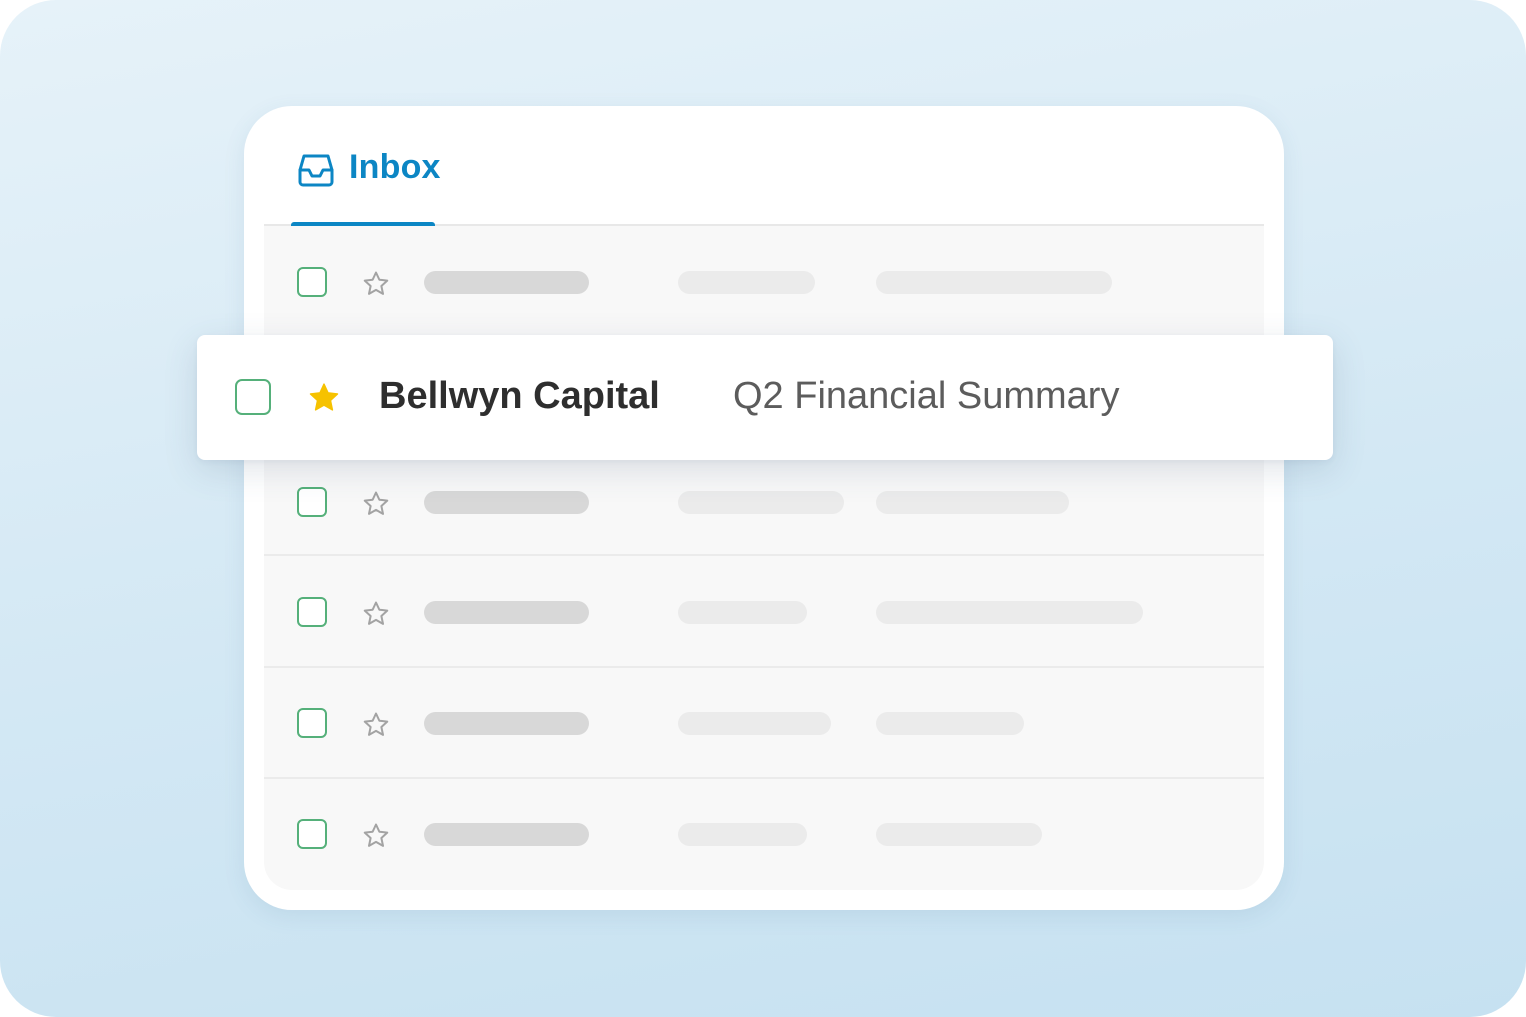 This screenshot has height=1017, width=1526. What do you see at coordinates (519, 396) in the screenshot?
I see `email-sender: Bellwyn Capital` at bounding box center [519, 396].